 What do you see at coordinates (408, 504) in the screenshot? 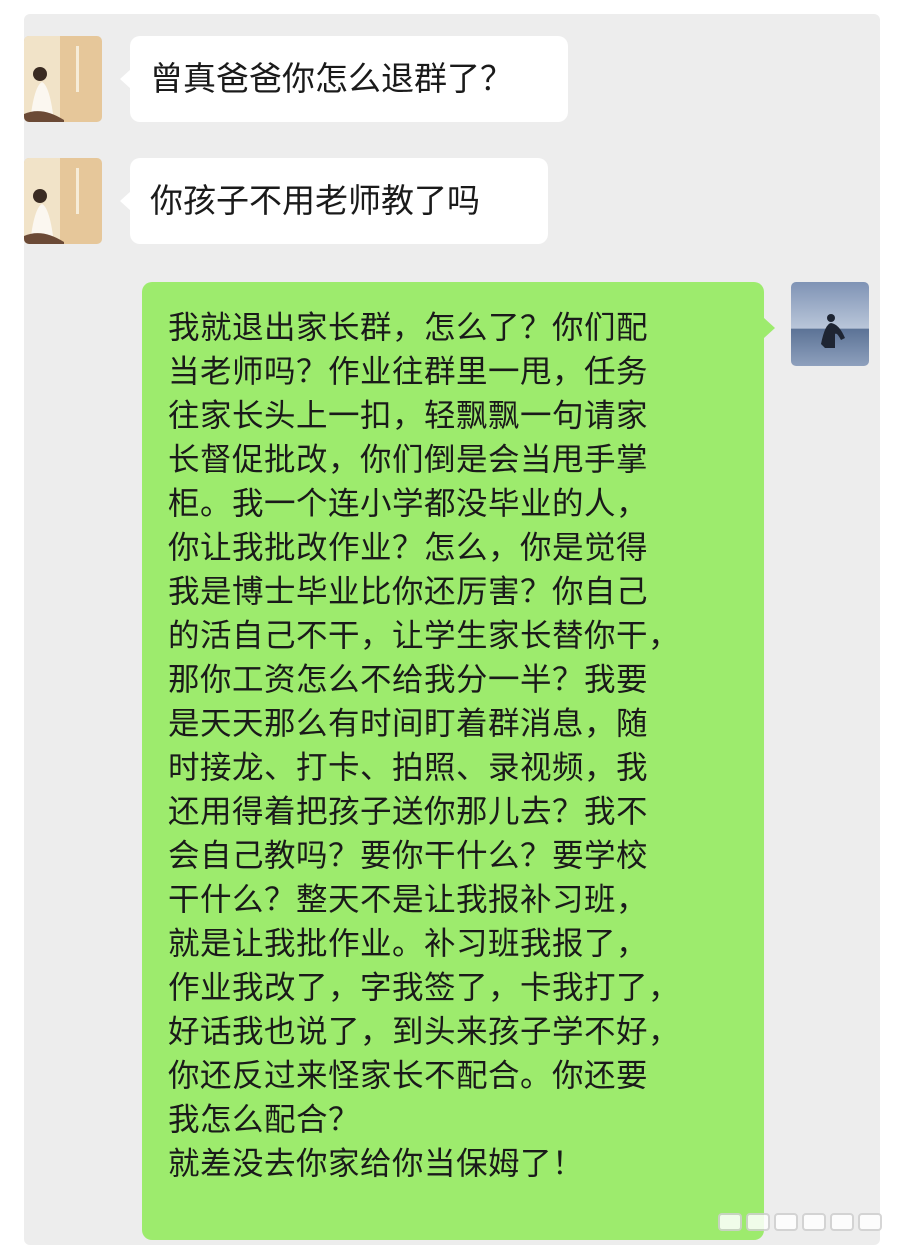
I see `message-line: 柜。我一个连小学都没毕业的人，` at bounding box center [408, 504].